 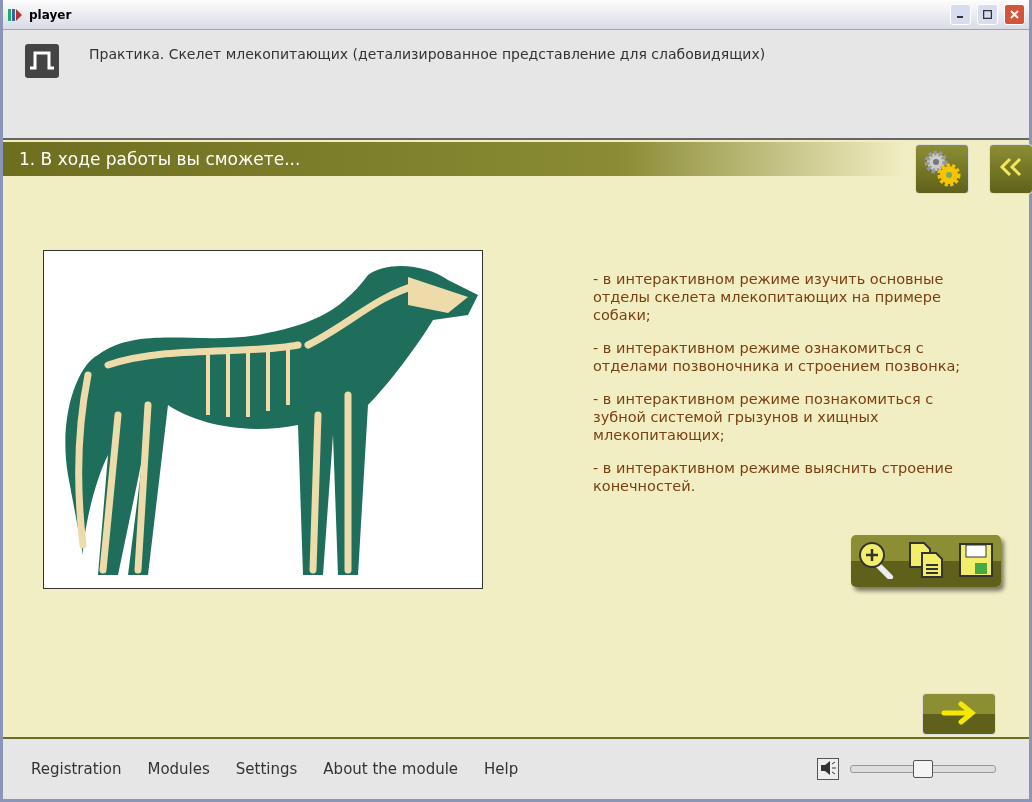 What do you see at coordinates (942, 169) in the screenshot?
I see `settings-button` at bounding box center [942, 169].